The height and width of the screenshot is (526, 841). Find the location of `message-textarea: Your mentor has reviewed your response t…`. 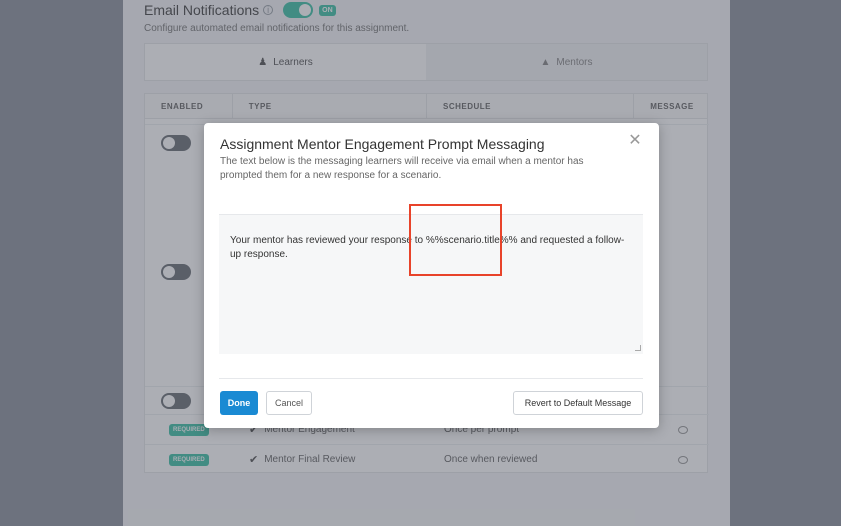

message-textarea: Your mentor has reviewed your response t… is located at coordinates (431, 284).